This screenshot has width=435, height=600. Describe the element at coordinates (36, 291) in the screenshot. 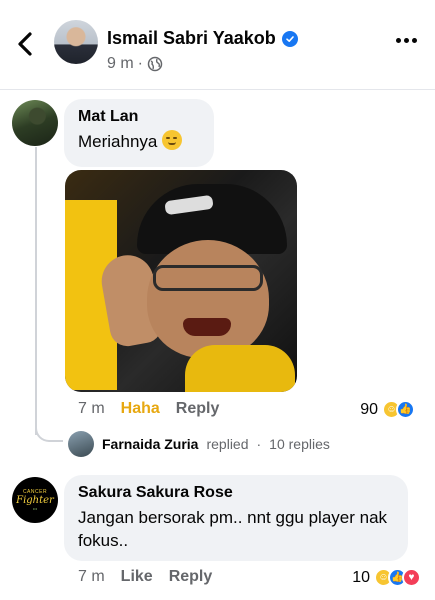

I see `thread-line` at that location.